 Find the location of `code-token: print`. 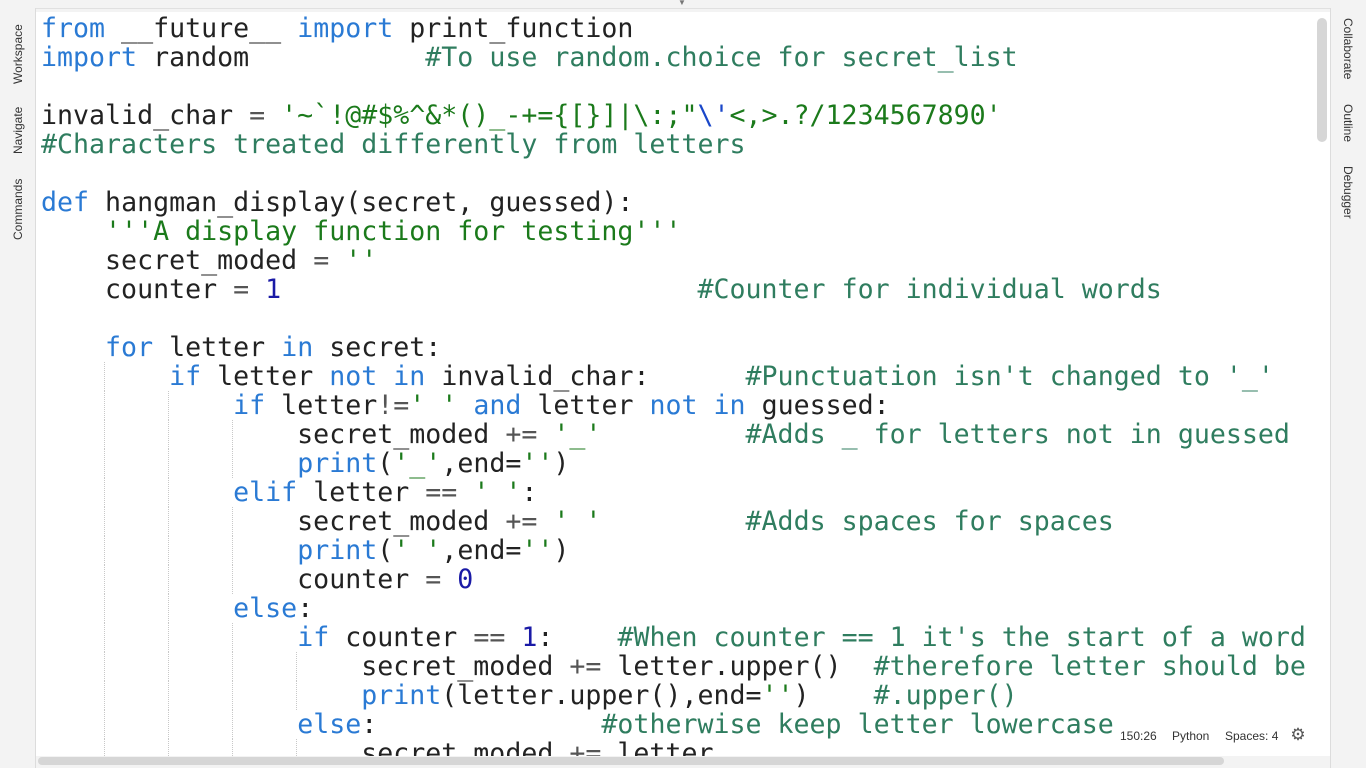

code-token: print is located at coordinates (337, 463).